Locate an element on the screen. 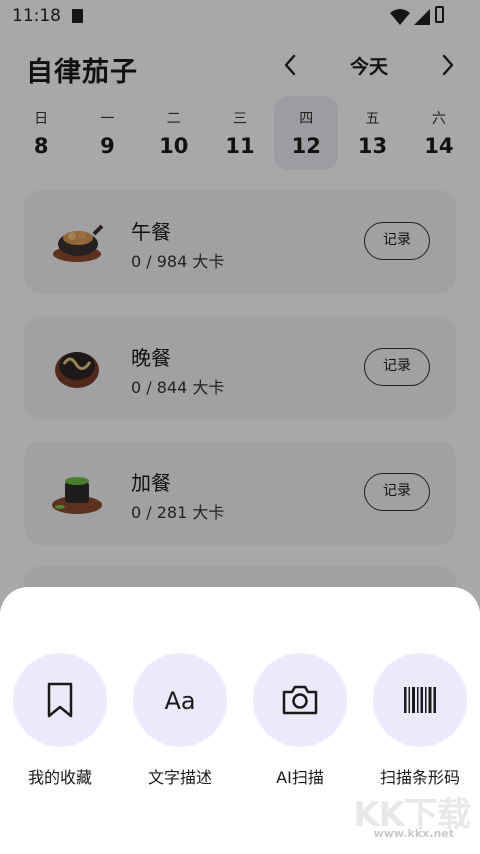 The image size is (480, 854). watermark: KK下载 www.kkx.net is located at coordinates (410, 817).